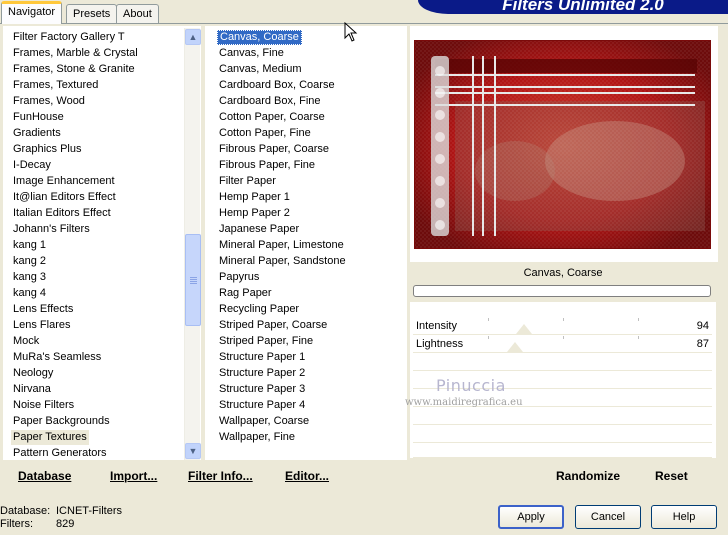  What do you see at coordinates (26, 341) in the screenshot?
I see `category-item: Mock` at bounding box center [26, 341].